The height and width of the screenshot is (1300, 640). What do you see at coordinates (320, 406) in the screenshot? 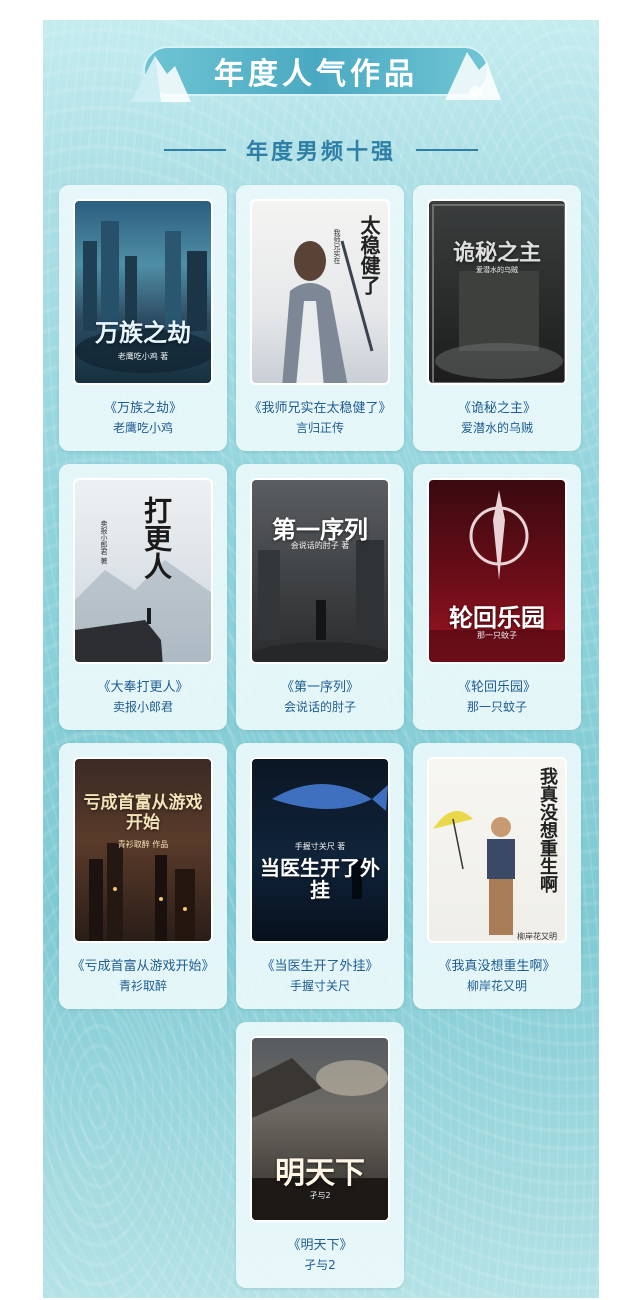
I see `book-title: 《我师兄实在太稳健了》` at bounding box center [320, 406].